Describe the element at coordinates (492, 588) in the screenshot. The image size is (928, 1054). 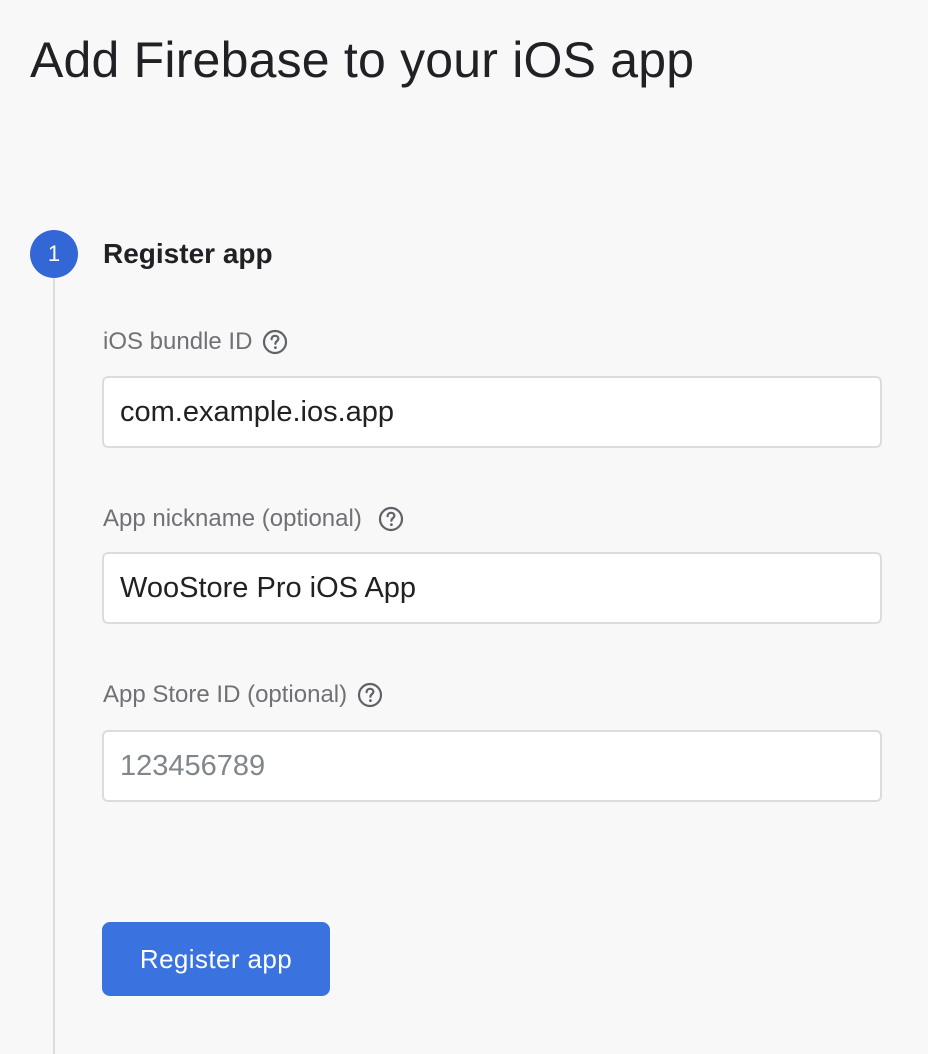
I see `nickname-input` at that location.